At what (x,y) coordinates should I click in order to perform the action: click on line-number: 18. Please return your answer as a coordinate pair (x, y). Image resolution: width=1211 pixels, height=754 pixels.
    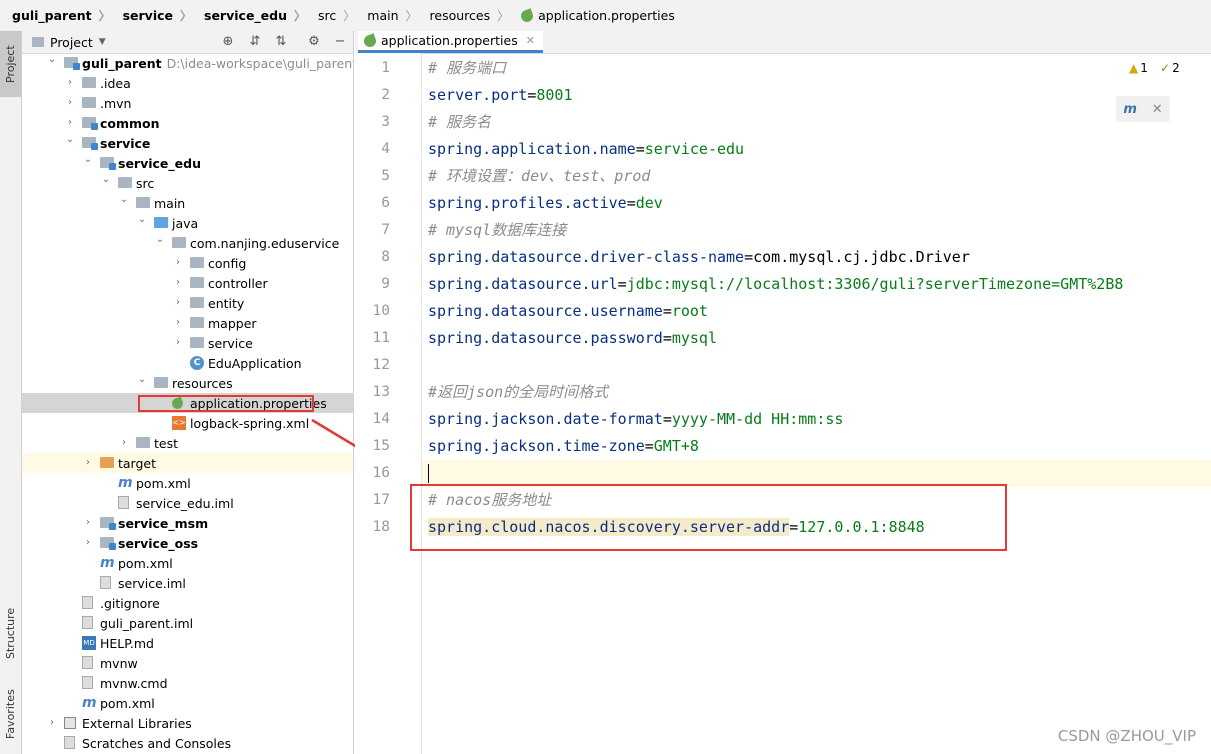
    Looking at the image, I should click on (381, 527).